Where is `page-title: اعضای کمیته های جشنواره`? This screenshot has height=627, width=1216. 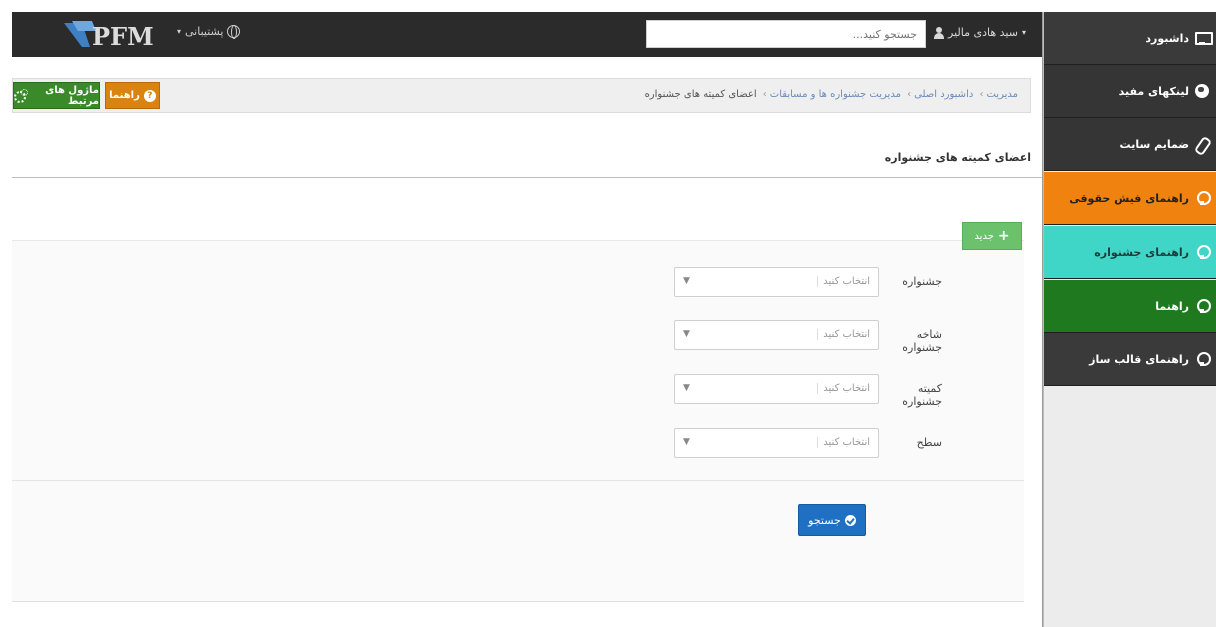 page-title: اعضای کمیته های جشنواره is located at coordinates (957, 157).